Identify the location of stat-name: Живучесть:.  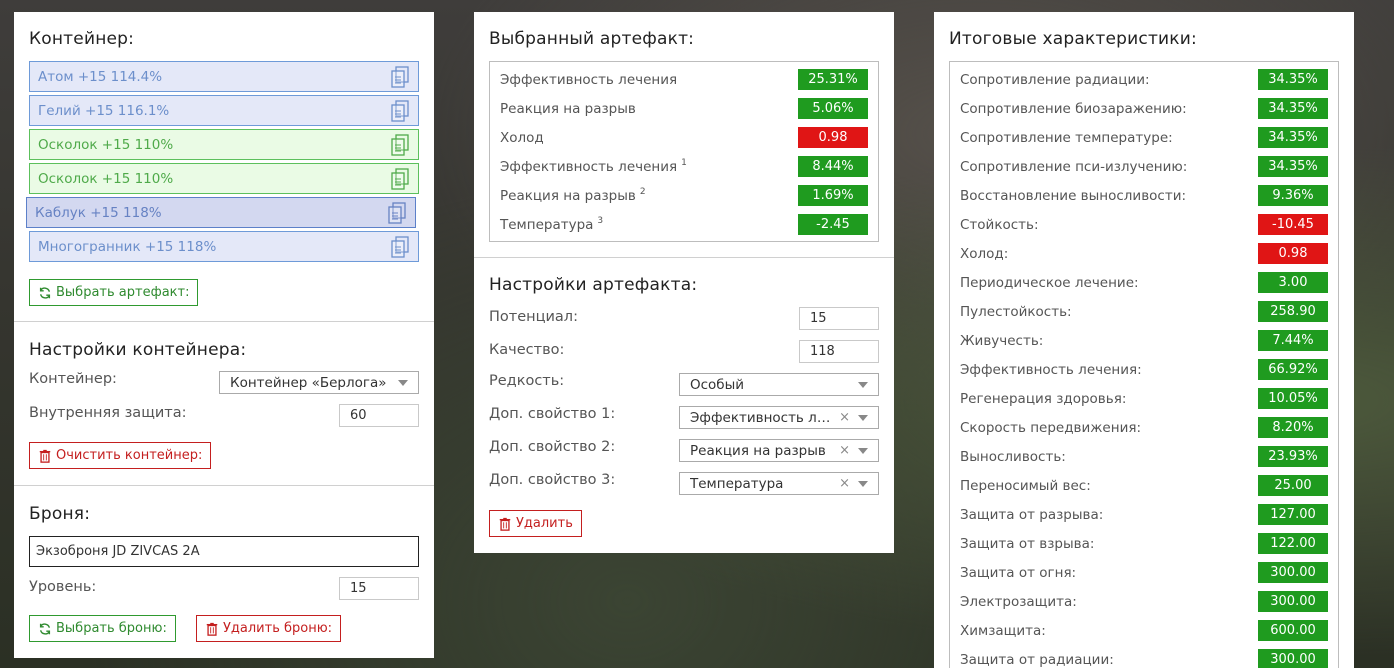
(1002, 340).